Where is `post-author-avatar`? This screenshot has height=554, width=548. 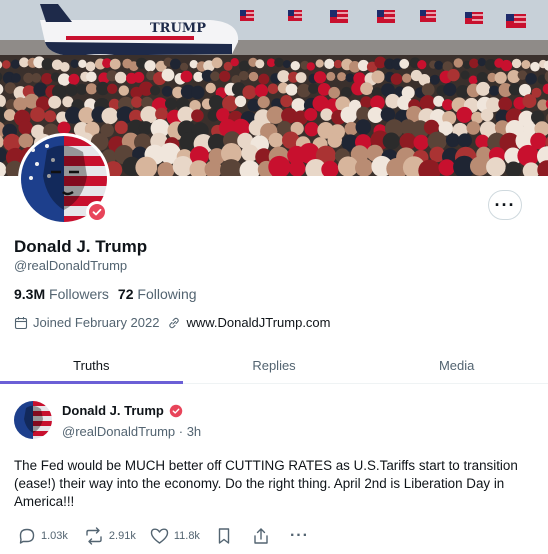
post-author-avatar is located at coordinates (33, 420).